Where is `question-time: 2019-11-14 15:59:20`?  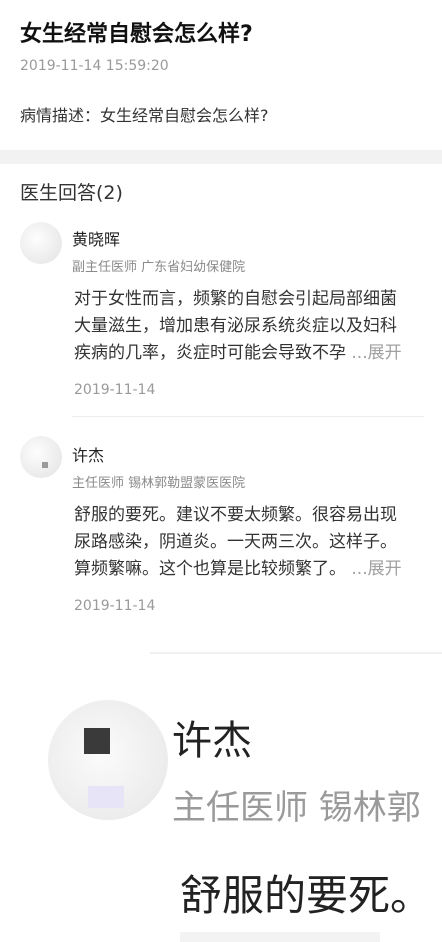 question-time: 2019-11-14 15:59:20 is located at coordinates (94, 66).